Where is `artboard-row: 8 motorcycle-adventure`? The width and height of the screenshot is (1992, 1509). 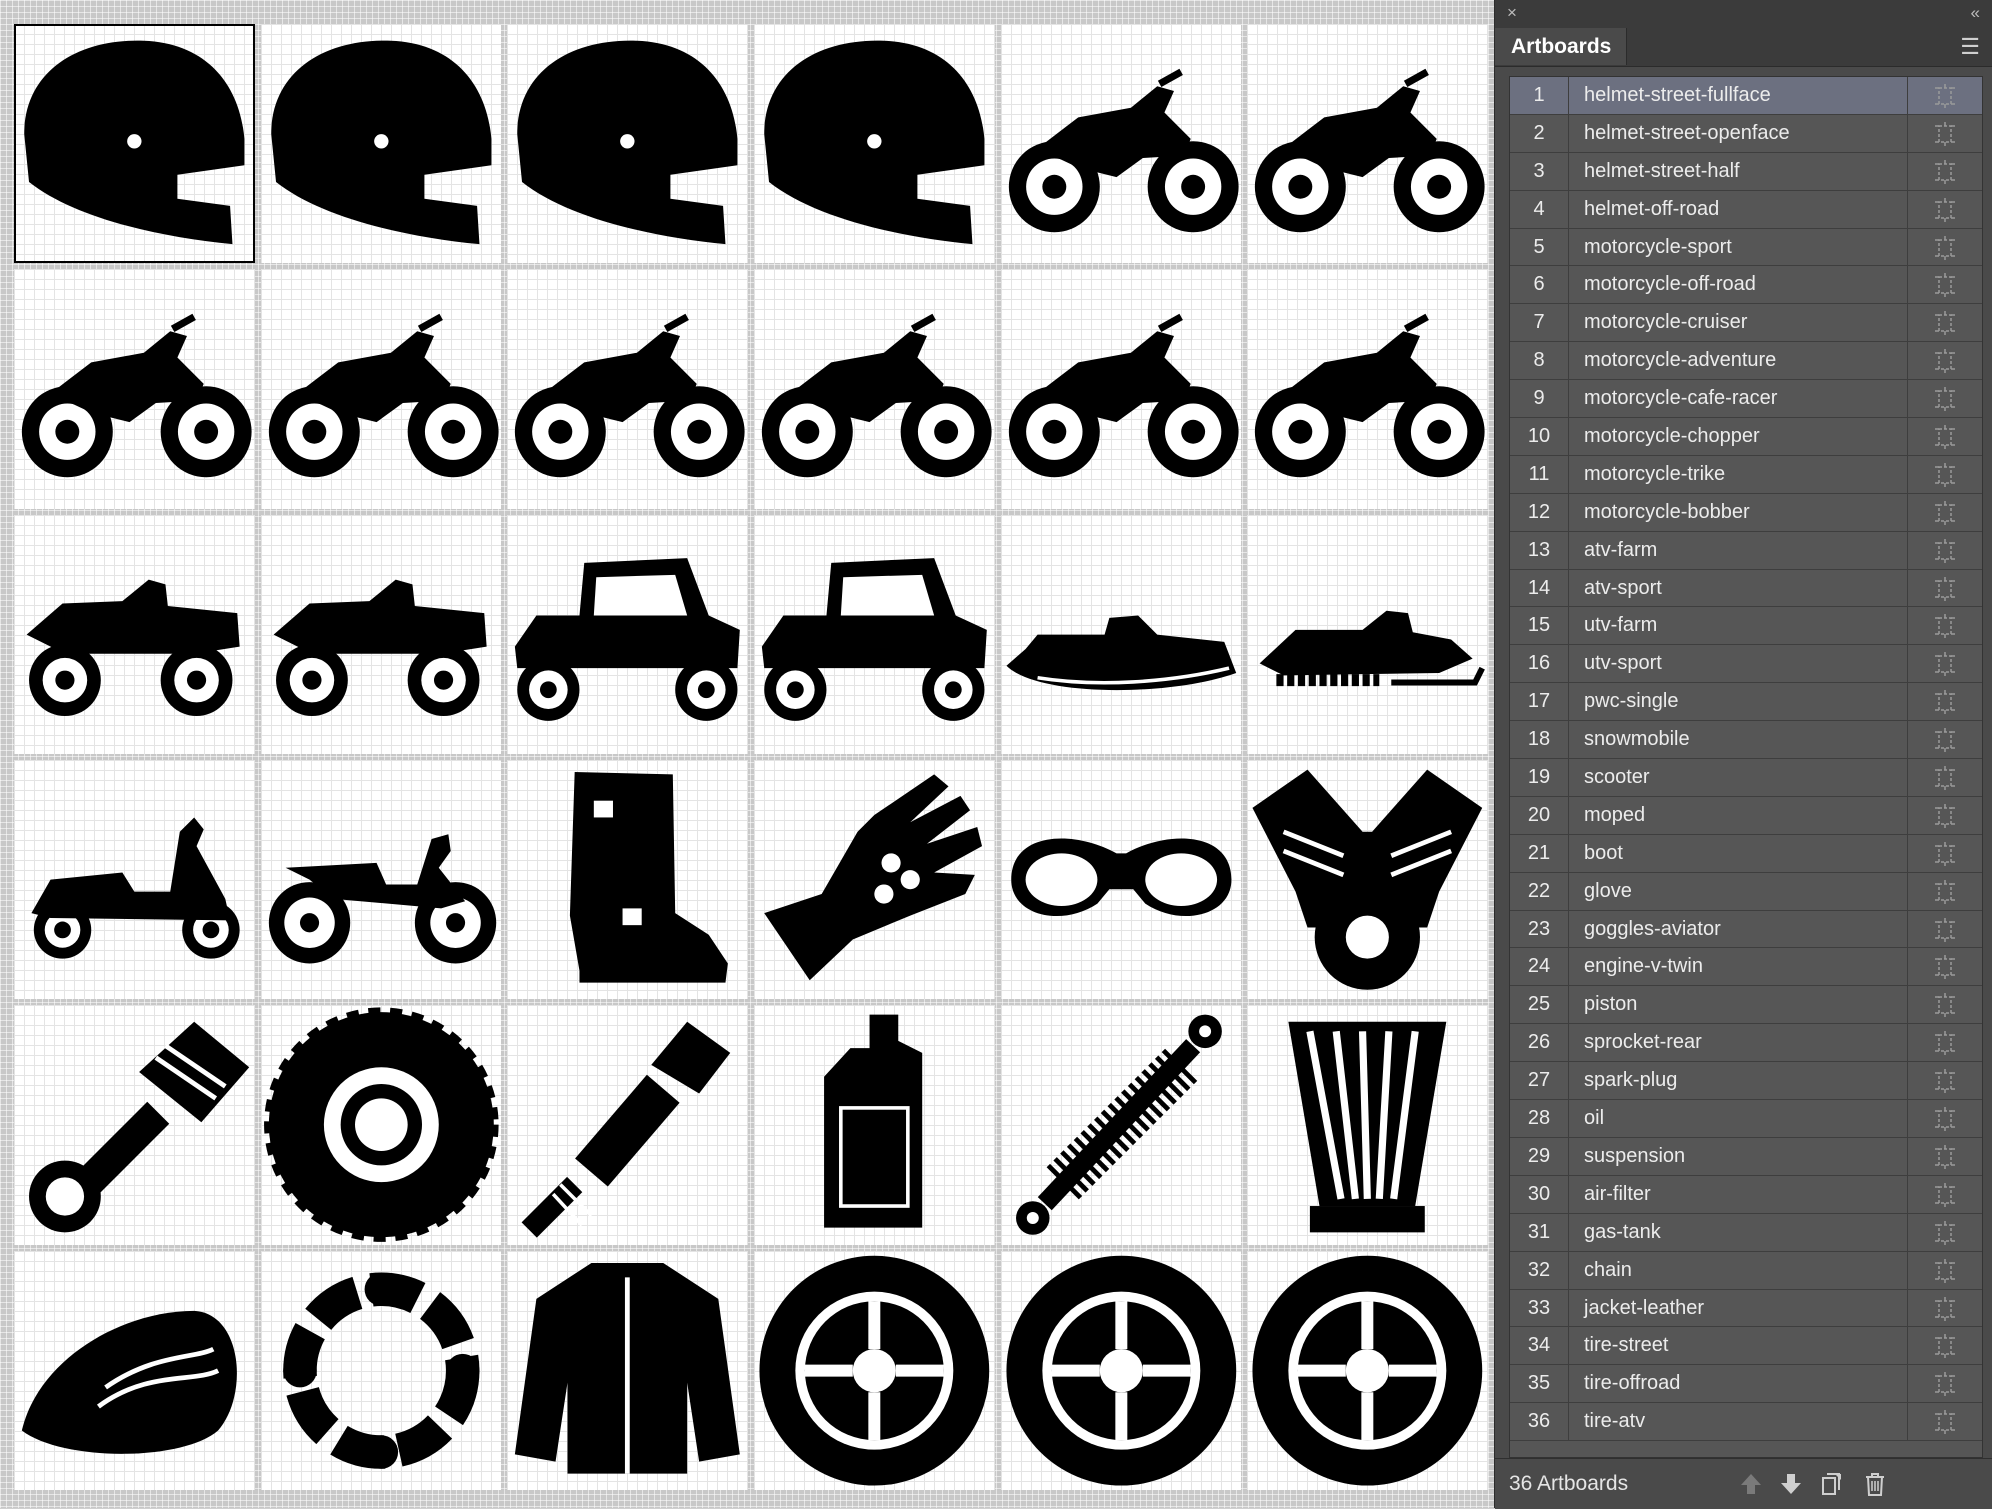 artboard-row: 8 motorcycle-adventure is located at coordinates (1746, 361).